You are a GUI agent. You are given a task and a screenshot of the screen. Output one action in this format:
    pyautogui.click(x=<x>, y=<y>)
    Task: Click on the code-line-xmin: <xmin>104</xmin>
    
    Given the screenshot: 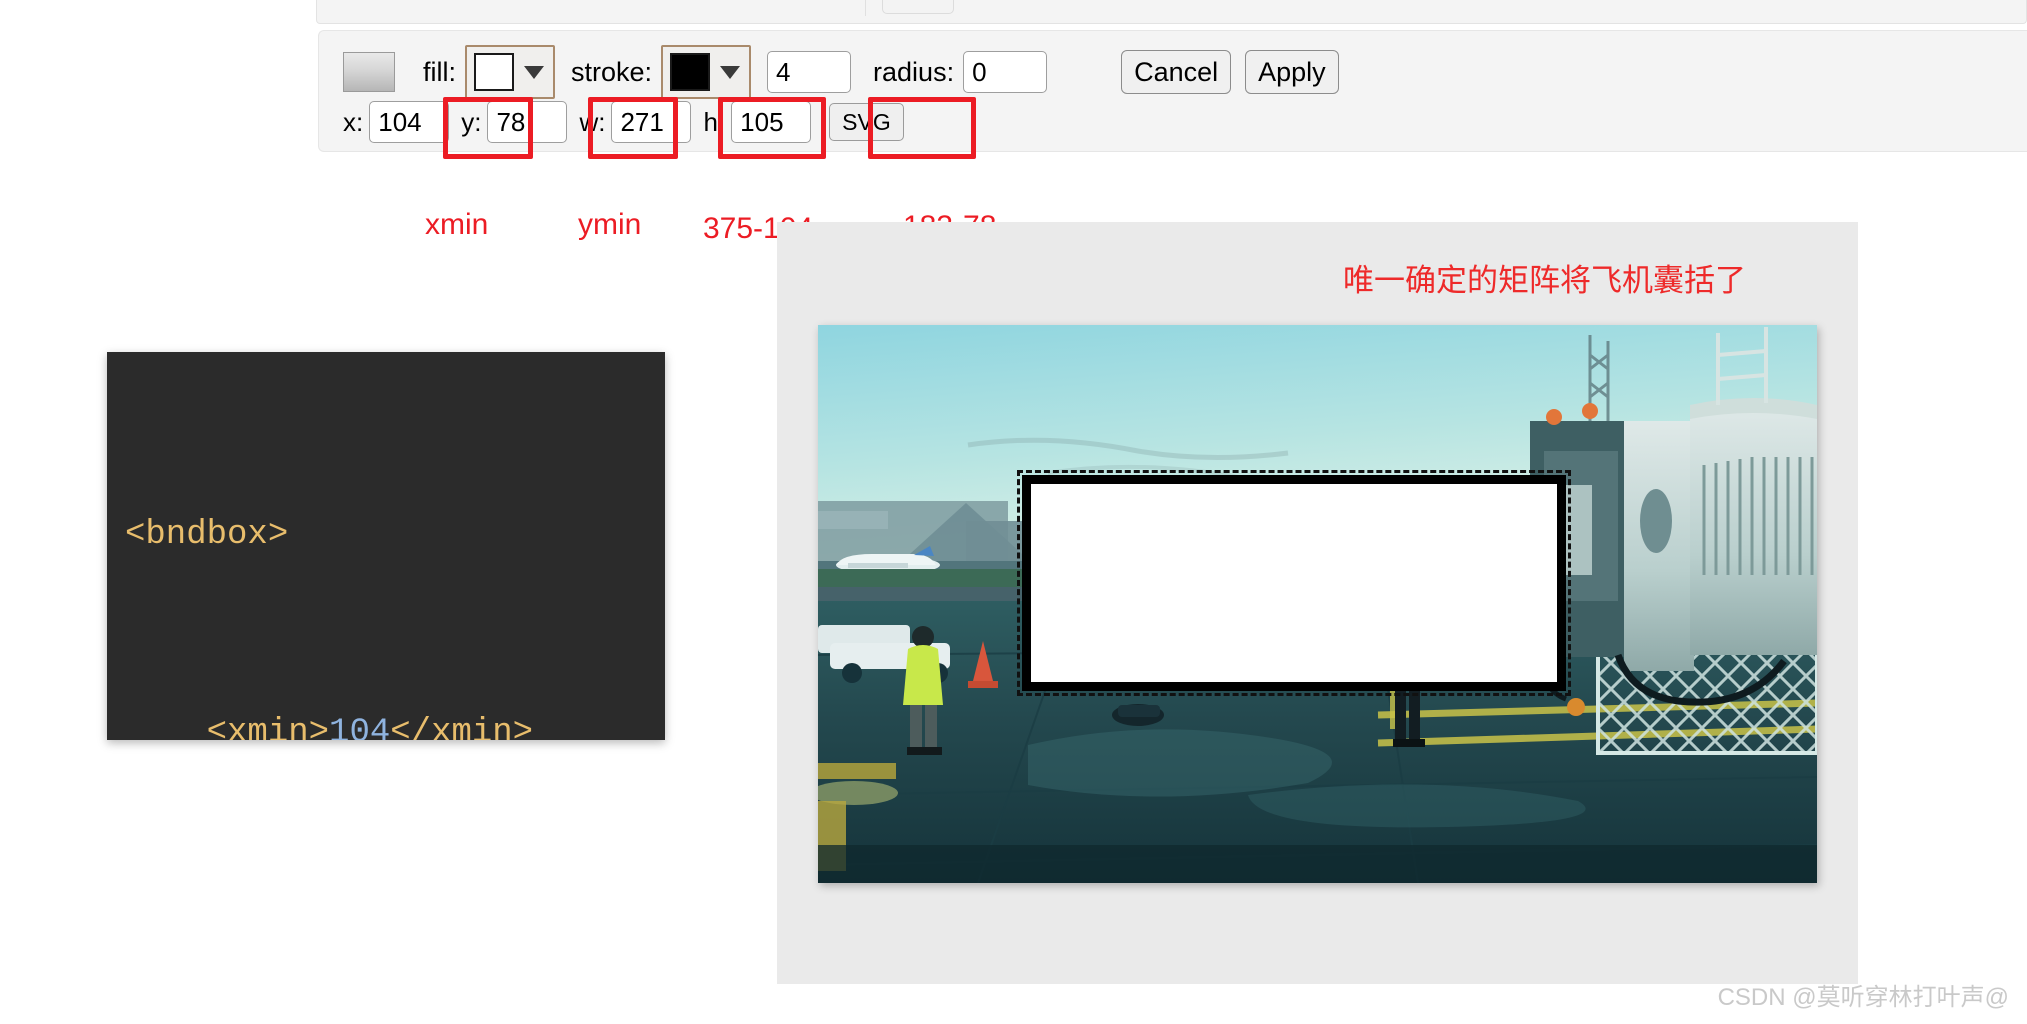 What is the action you would take?
    pyautogui.click(x=370, y=727)
    